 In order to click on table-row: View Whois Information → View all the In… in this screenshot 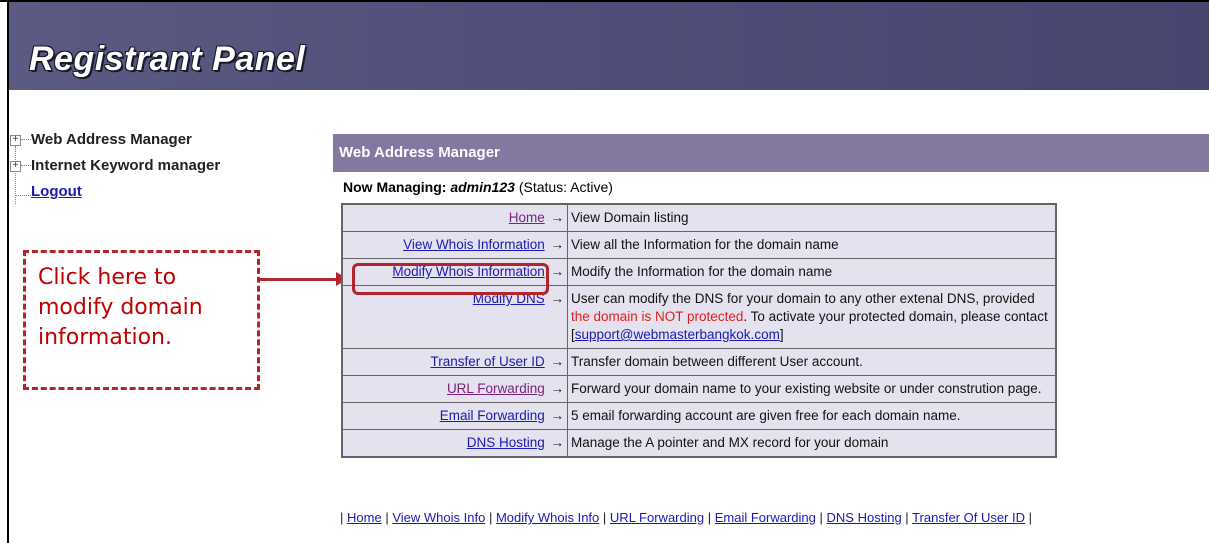, I will do `click(699, 245)`.